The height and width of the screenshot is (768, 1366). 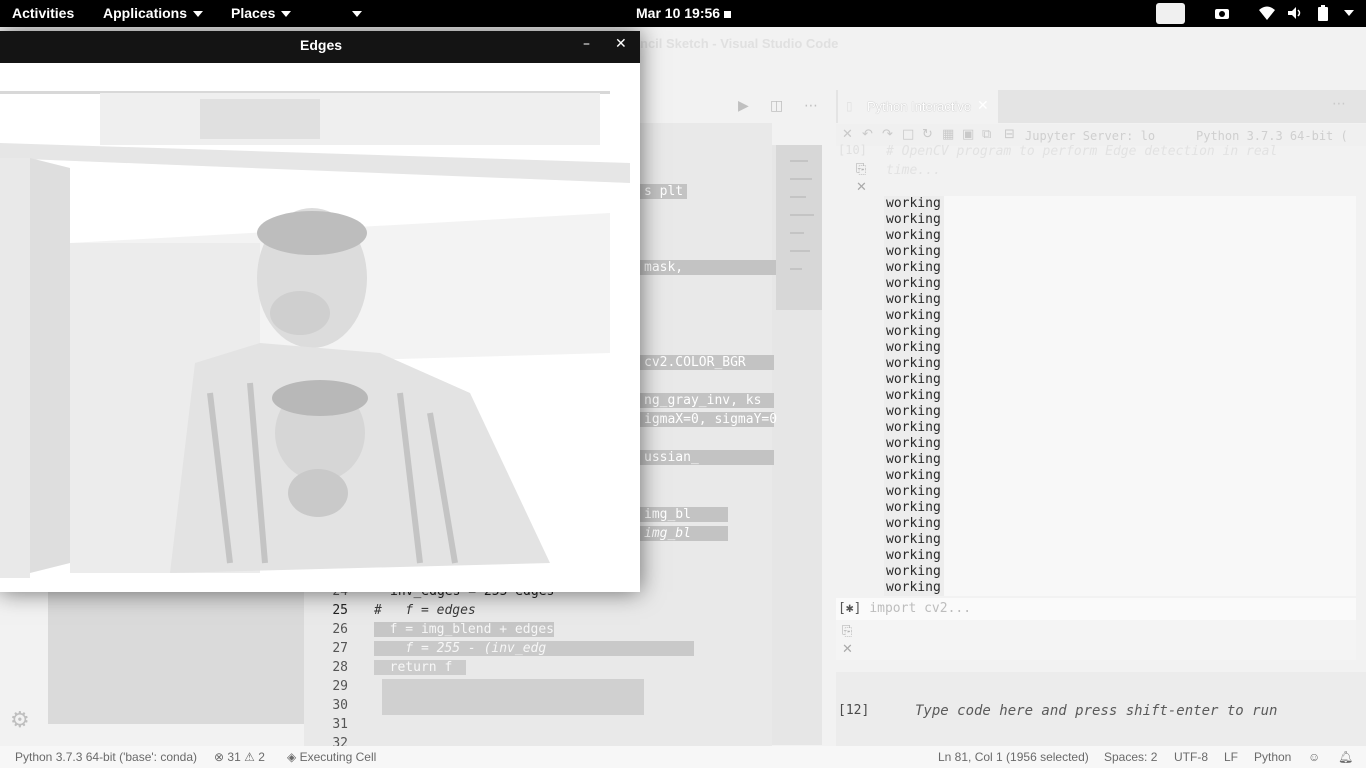 What do you see at coordinates (340, 705) in the screenshot?
I see `line-number: 30` at bounding box center [340, 705].